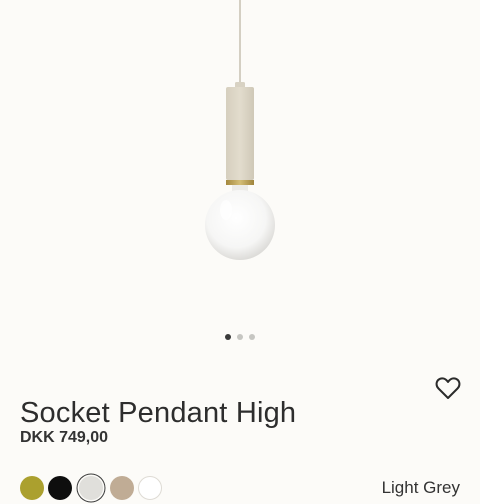 This screenshot has height=504, width=480. I want to click on selected-color-label: Light Grey, so click(420, 487).